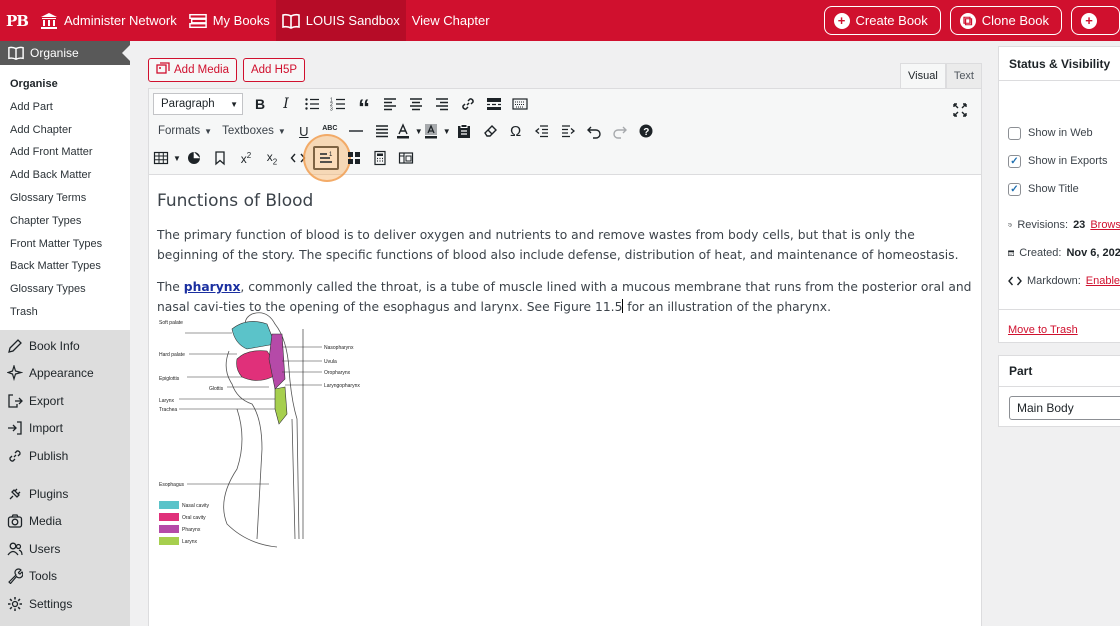 The width and height of the screenshot is (1120, 626). I want to click on submenu-add-part: Add Part, so click(65, 107).